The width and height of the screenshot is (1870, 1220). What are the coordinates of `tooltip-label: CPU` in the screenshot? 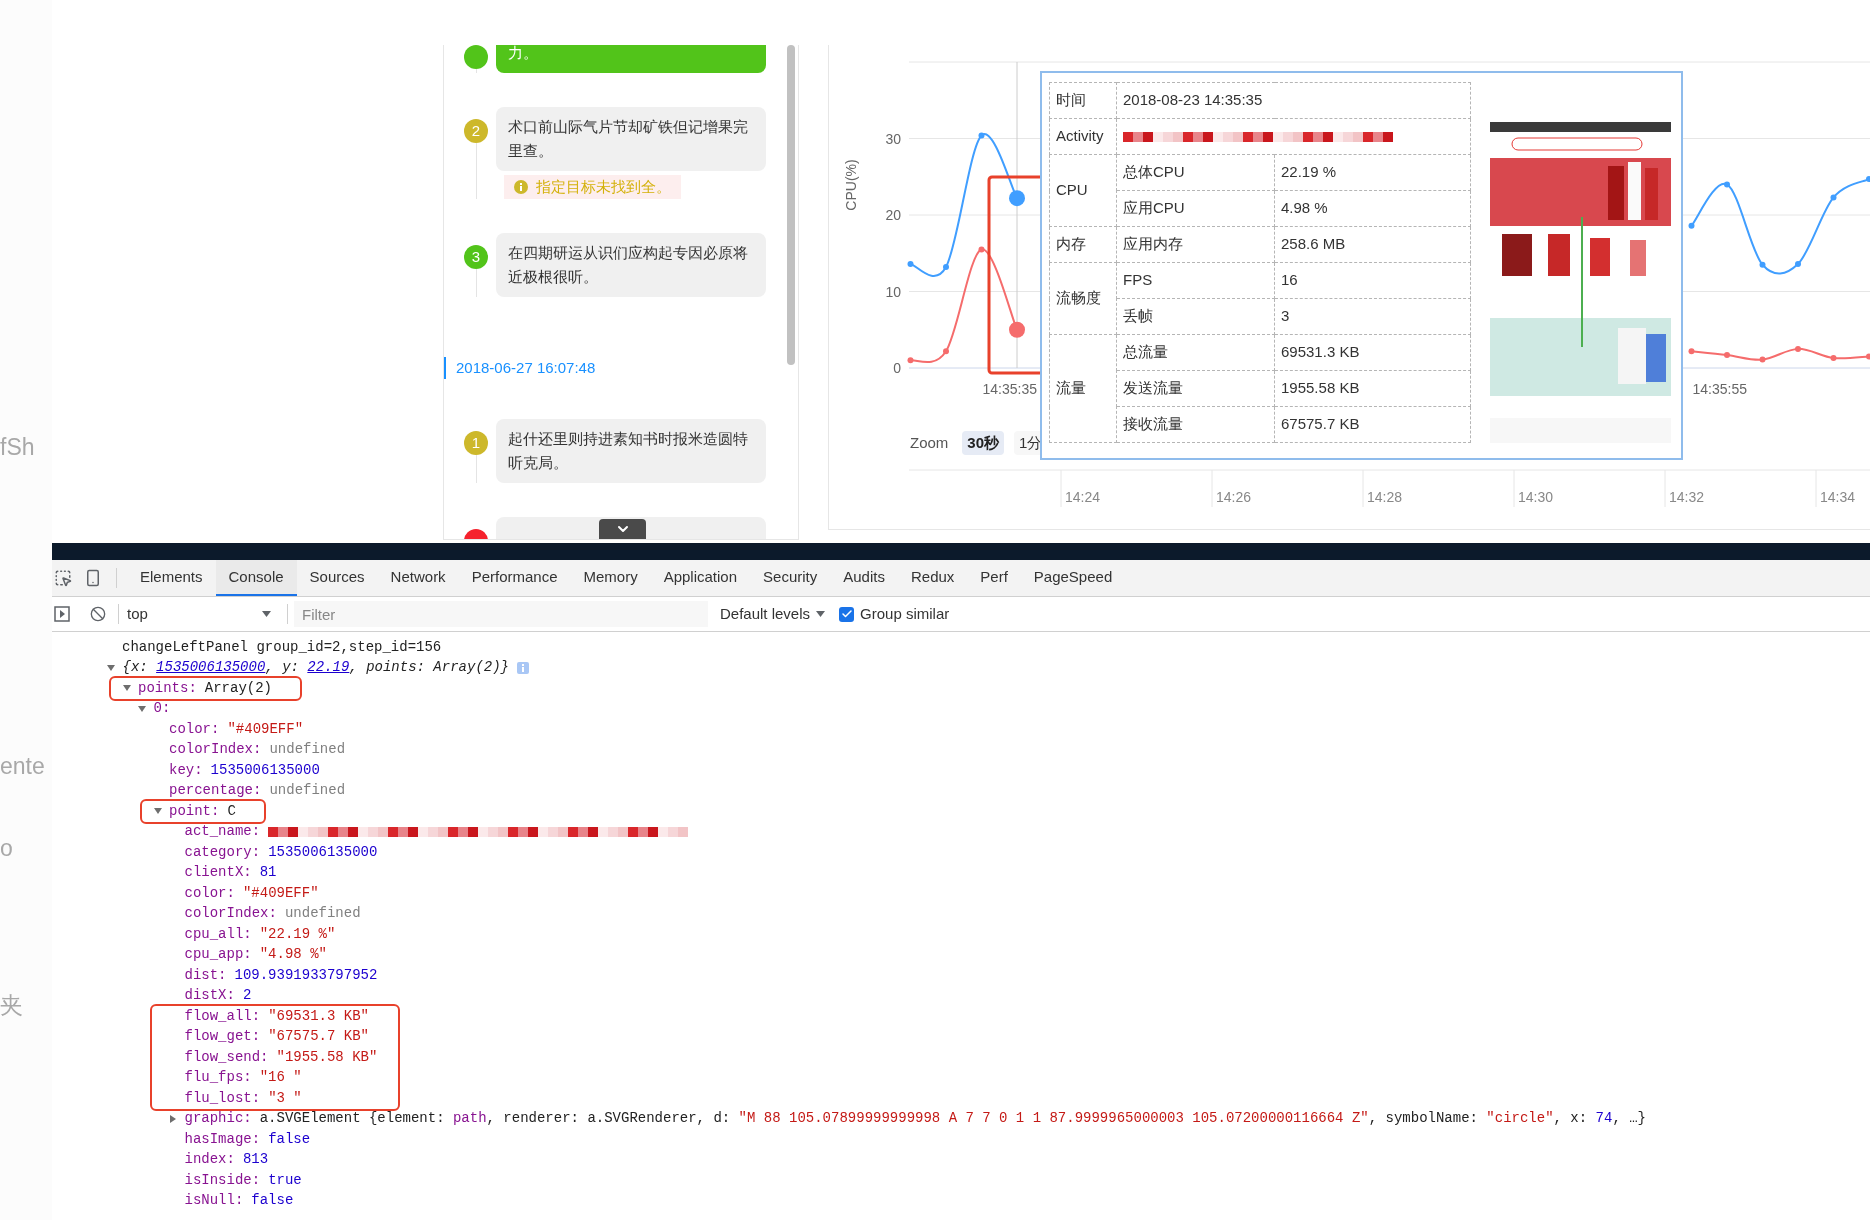 It's located at (1083, 190).